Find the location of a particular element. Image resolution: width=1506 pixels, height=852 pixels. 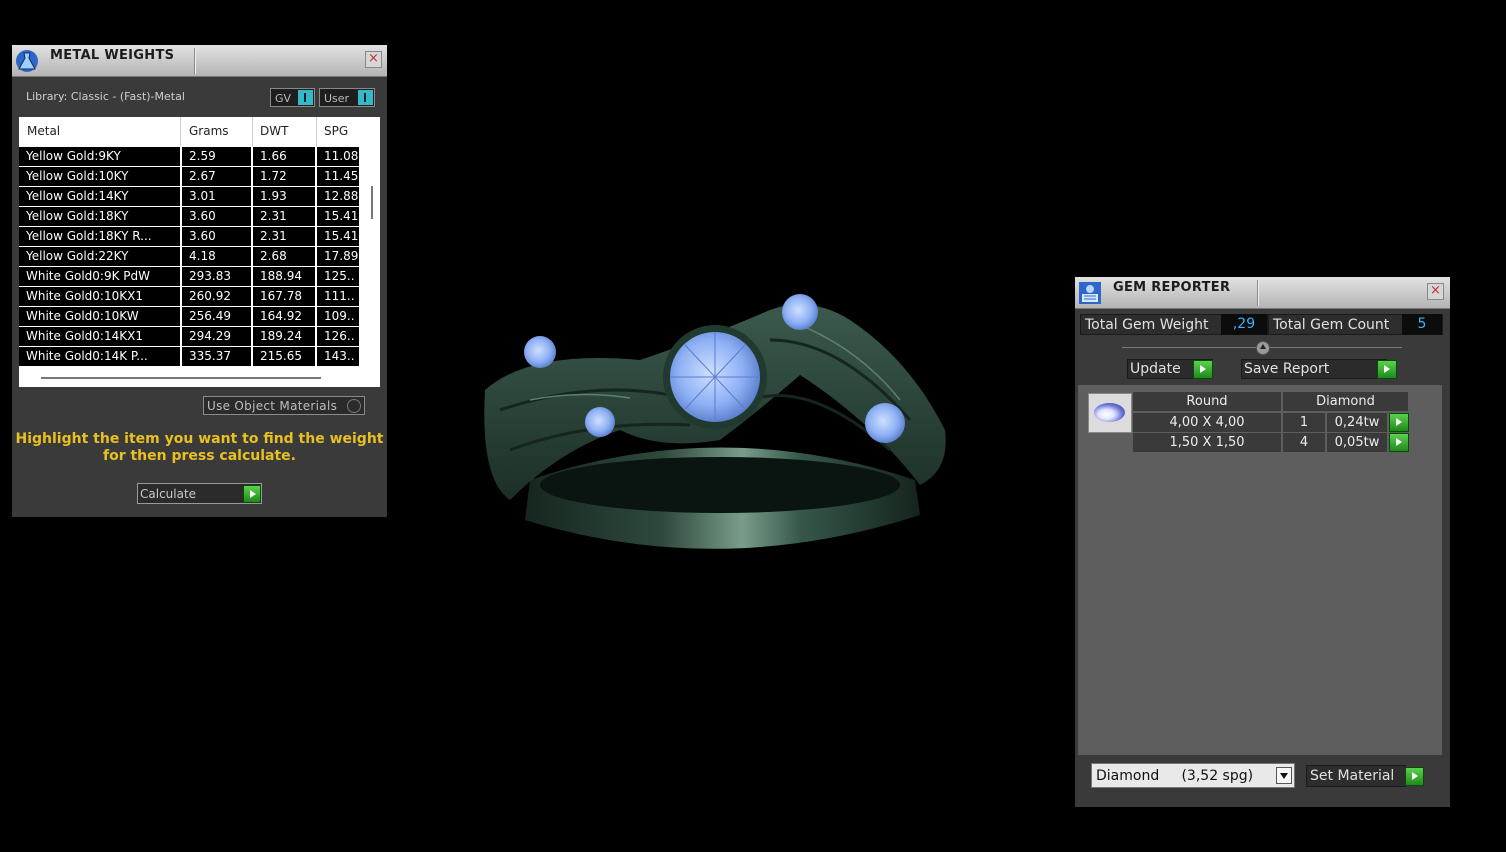

cell-grams: 294.29 is located at coordinates (216, 336).